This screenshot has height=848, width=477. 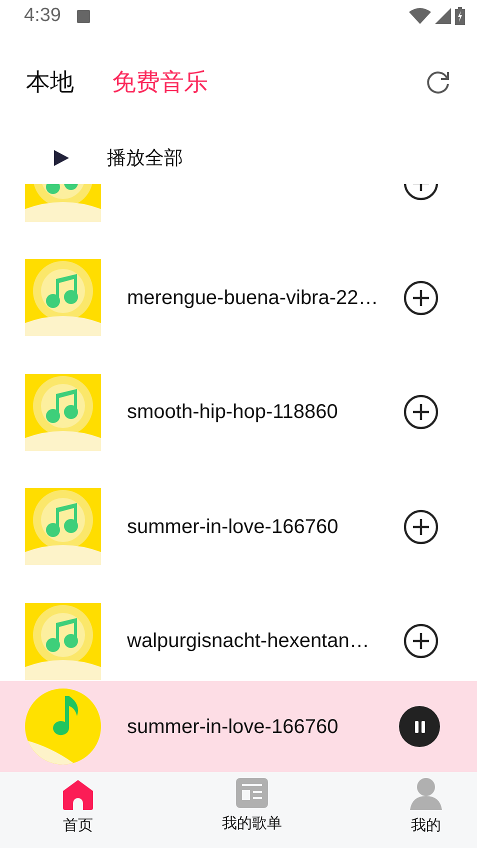 What do you see at coordinates (160, 82) in the screenshot?
I see `tab: 免费音乐` at bounding box center [160, 82].